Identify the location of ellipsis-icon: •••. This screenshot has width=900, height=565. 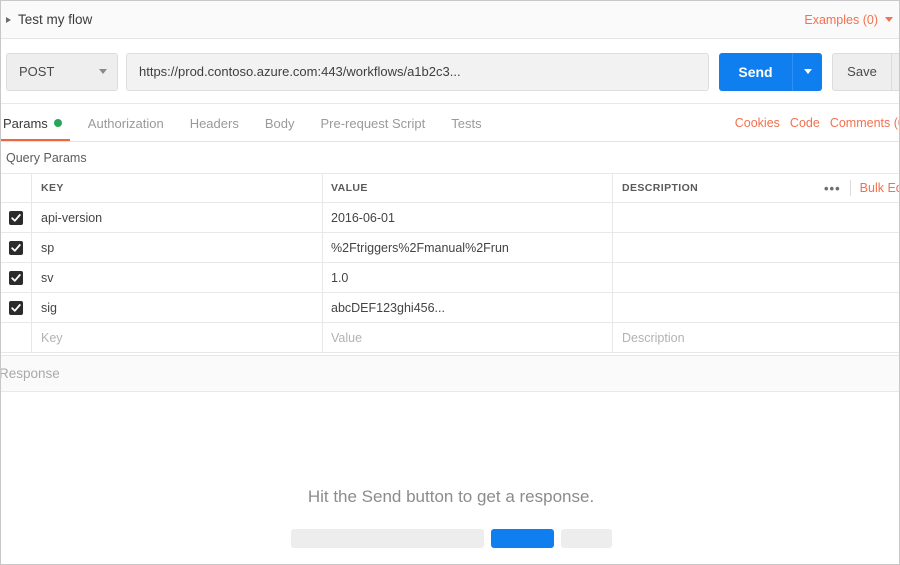
(832, 188).